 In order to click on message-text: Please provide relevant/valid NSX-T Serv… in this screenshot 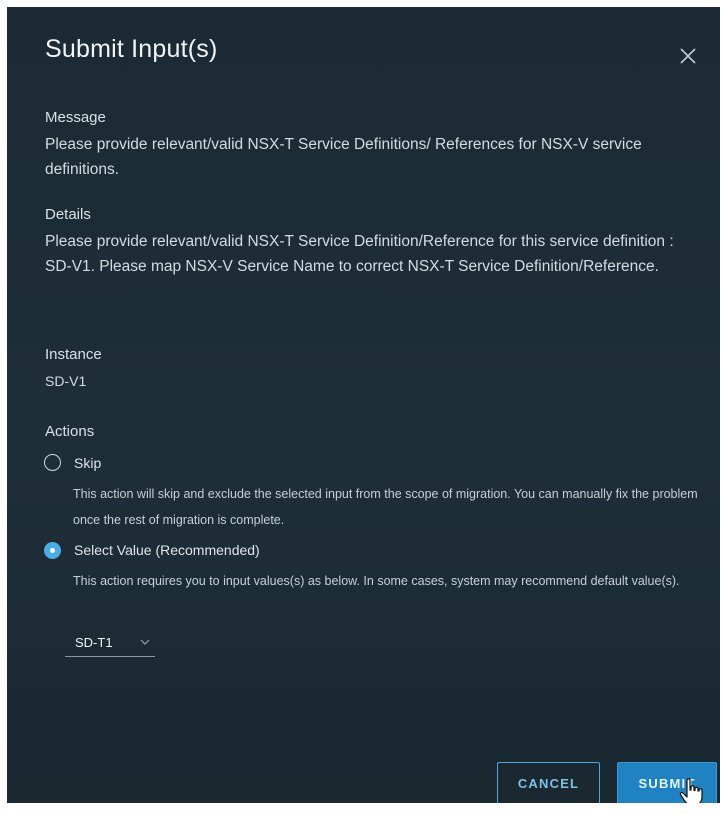, I will do `click(343, 157)`.